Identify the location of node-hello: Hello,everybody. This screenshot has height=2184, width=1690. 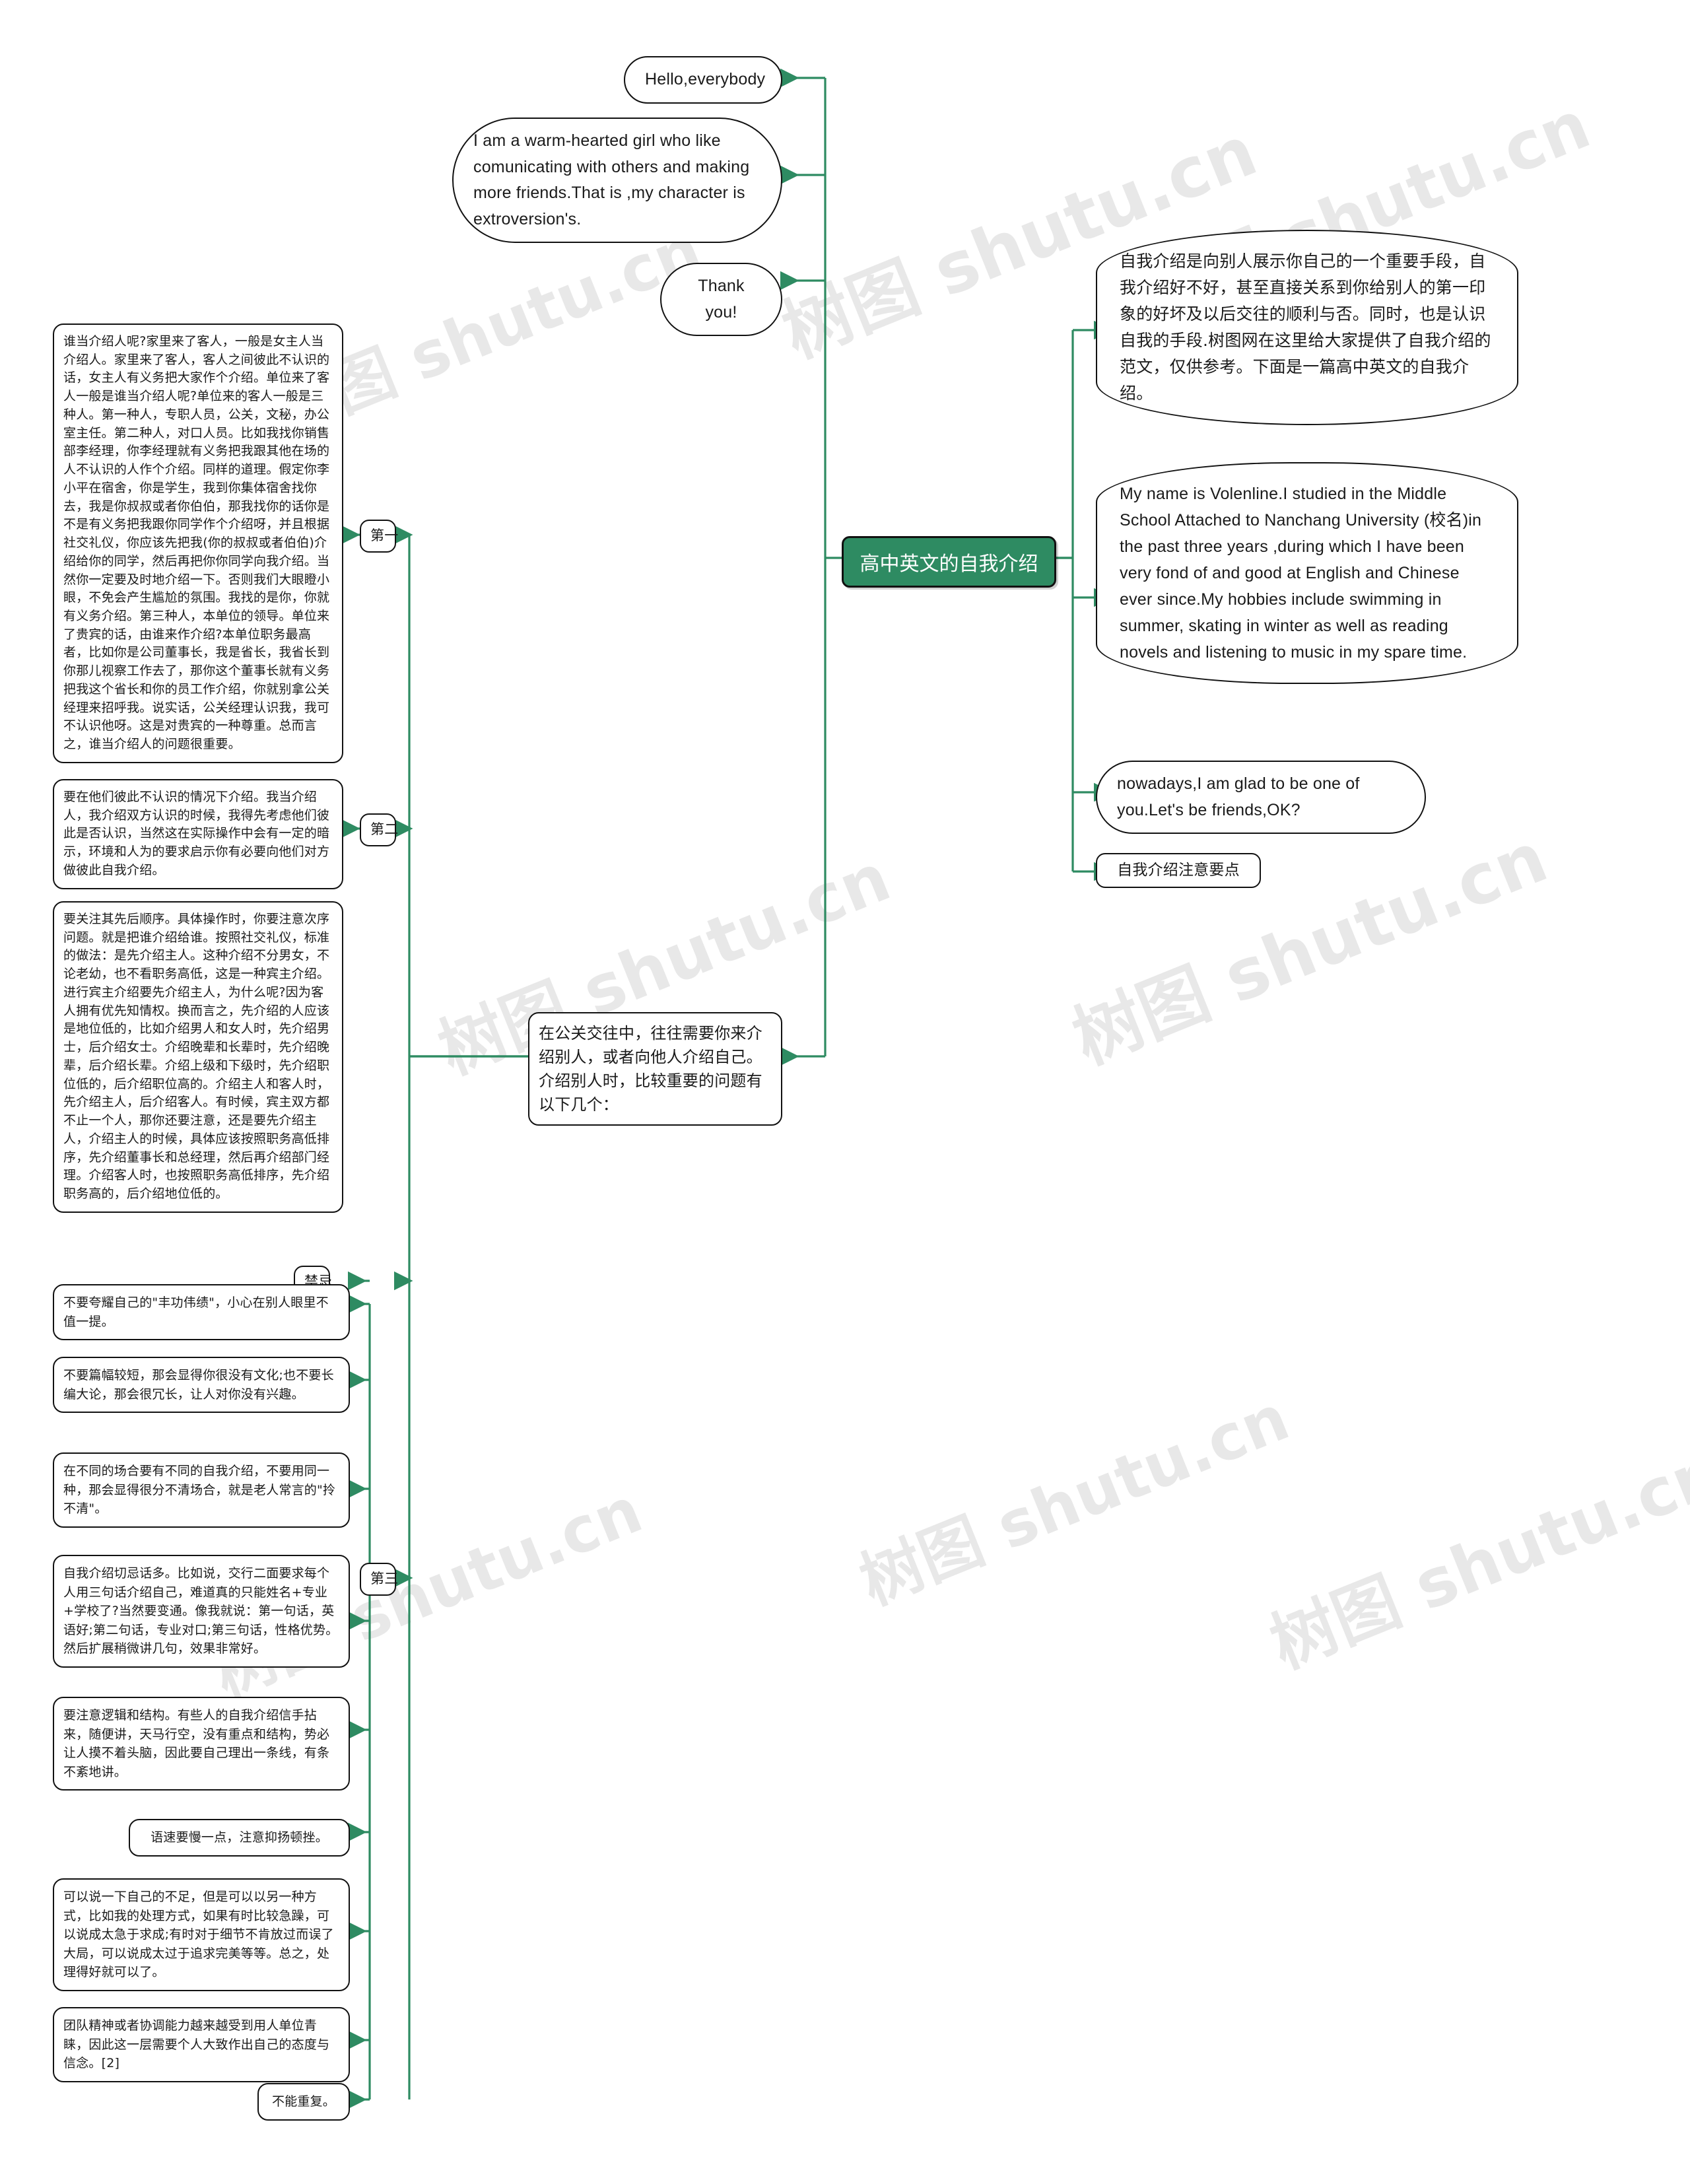
(703, 80).